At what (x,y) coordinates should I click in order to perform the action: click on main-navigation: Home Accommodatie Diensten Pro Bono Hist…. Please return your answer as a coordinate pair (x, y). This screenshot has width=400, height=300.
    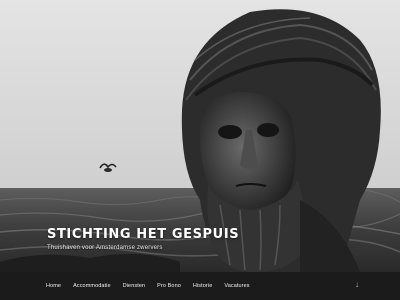
    Looking at the image, I should click on (200, 286).